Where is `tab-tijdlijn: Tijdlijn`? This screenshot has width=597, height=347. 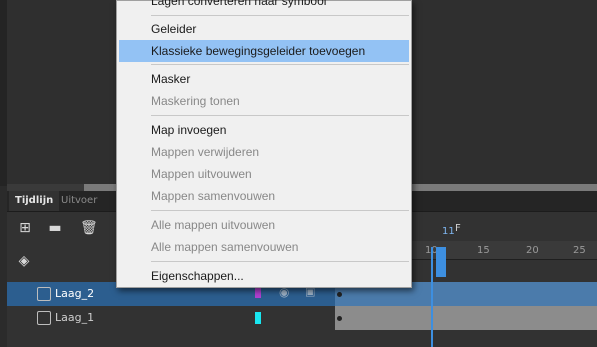 tab-tijdlijn: Tijdlijn is located at coordinates (34, 201).